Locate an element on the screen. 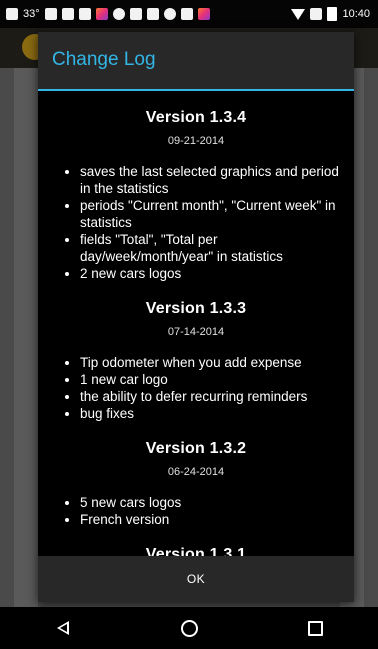 The image size is (378, 649). recents-button is located at coordinates (315, 628).